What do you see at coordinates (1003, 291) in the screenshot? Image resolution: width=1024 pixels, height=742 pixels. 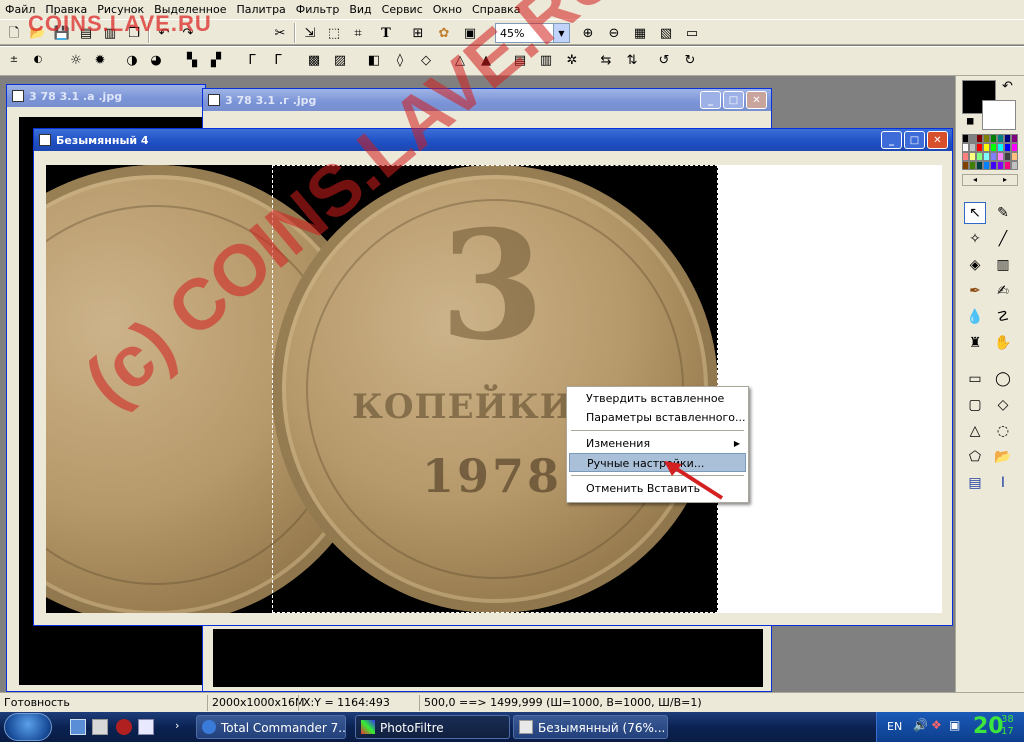 I see `advanced-brush-icon: ✍` at bounding box center [1003, 291].